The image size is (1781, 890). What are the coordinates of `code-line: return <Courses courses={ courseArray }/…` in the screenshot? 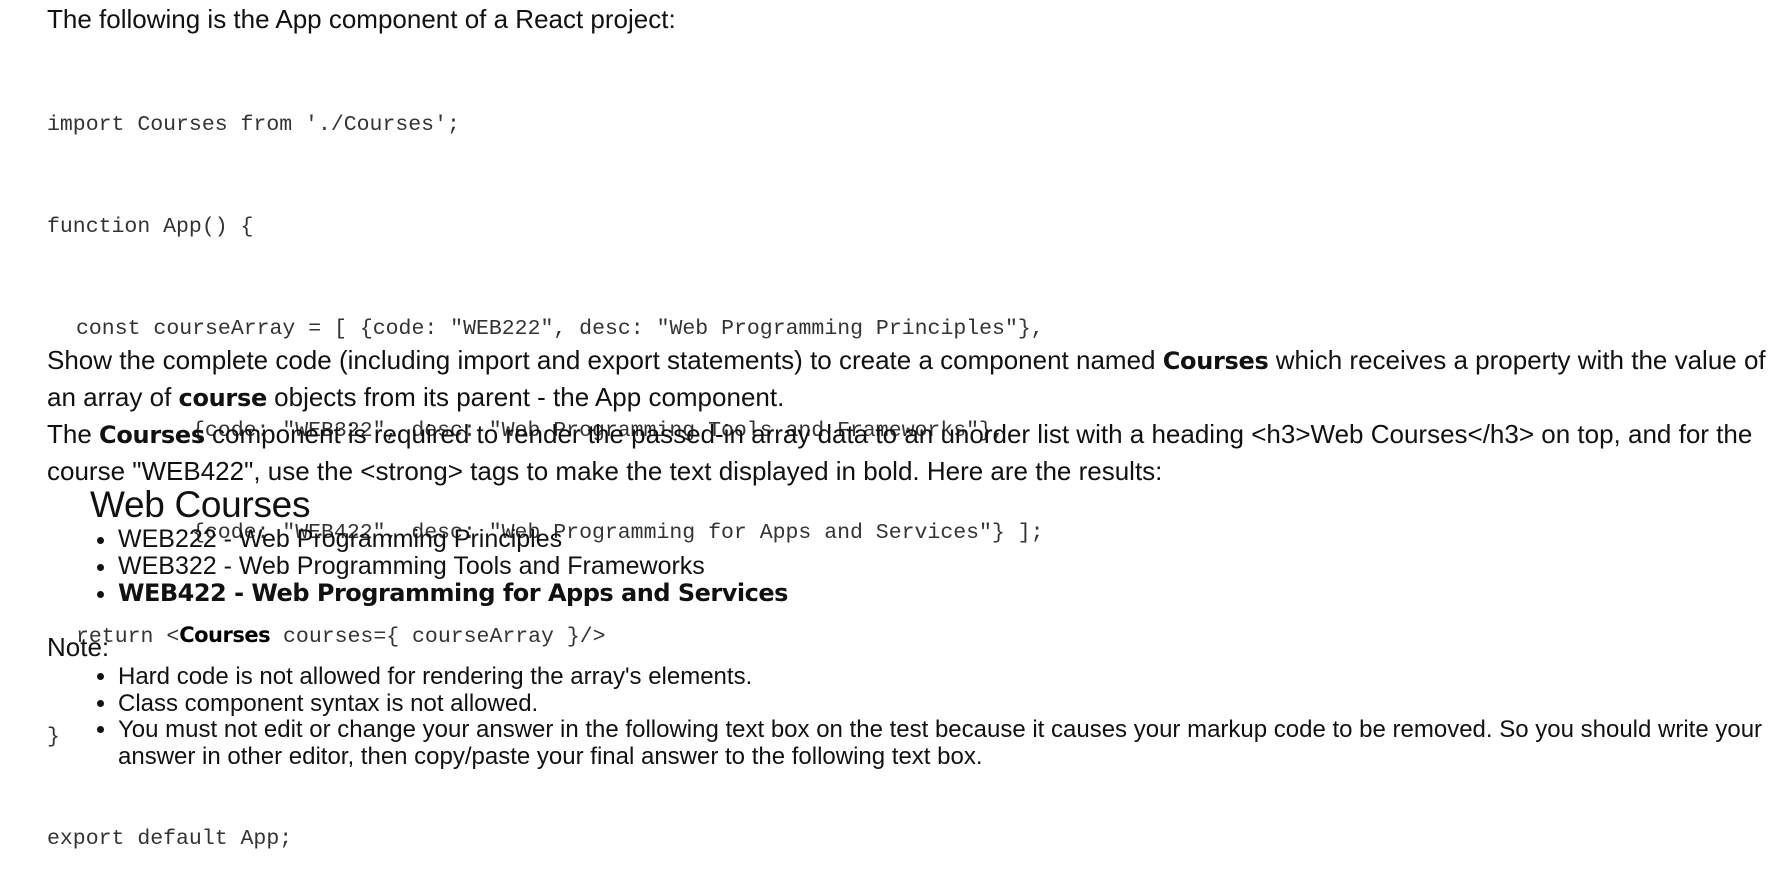 It's located at (545, 635).